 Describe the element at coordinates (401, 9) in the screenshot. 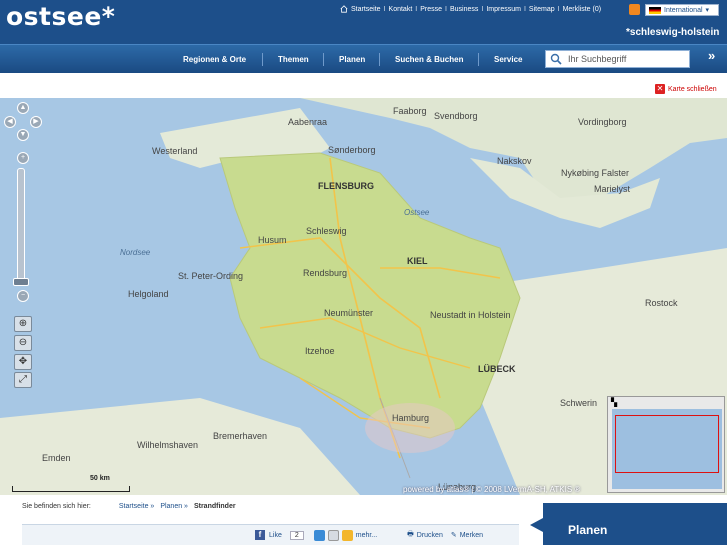

I see `toplink-kontakt: Kontakt` at that location.